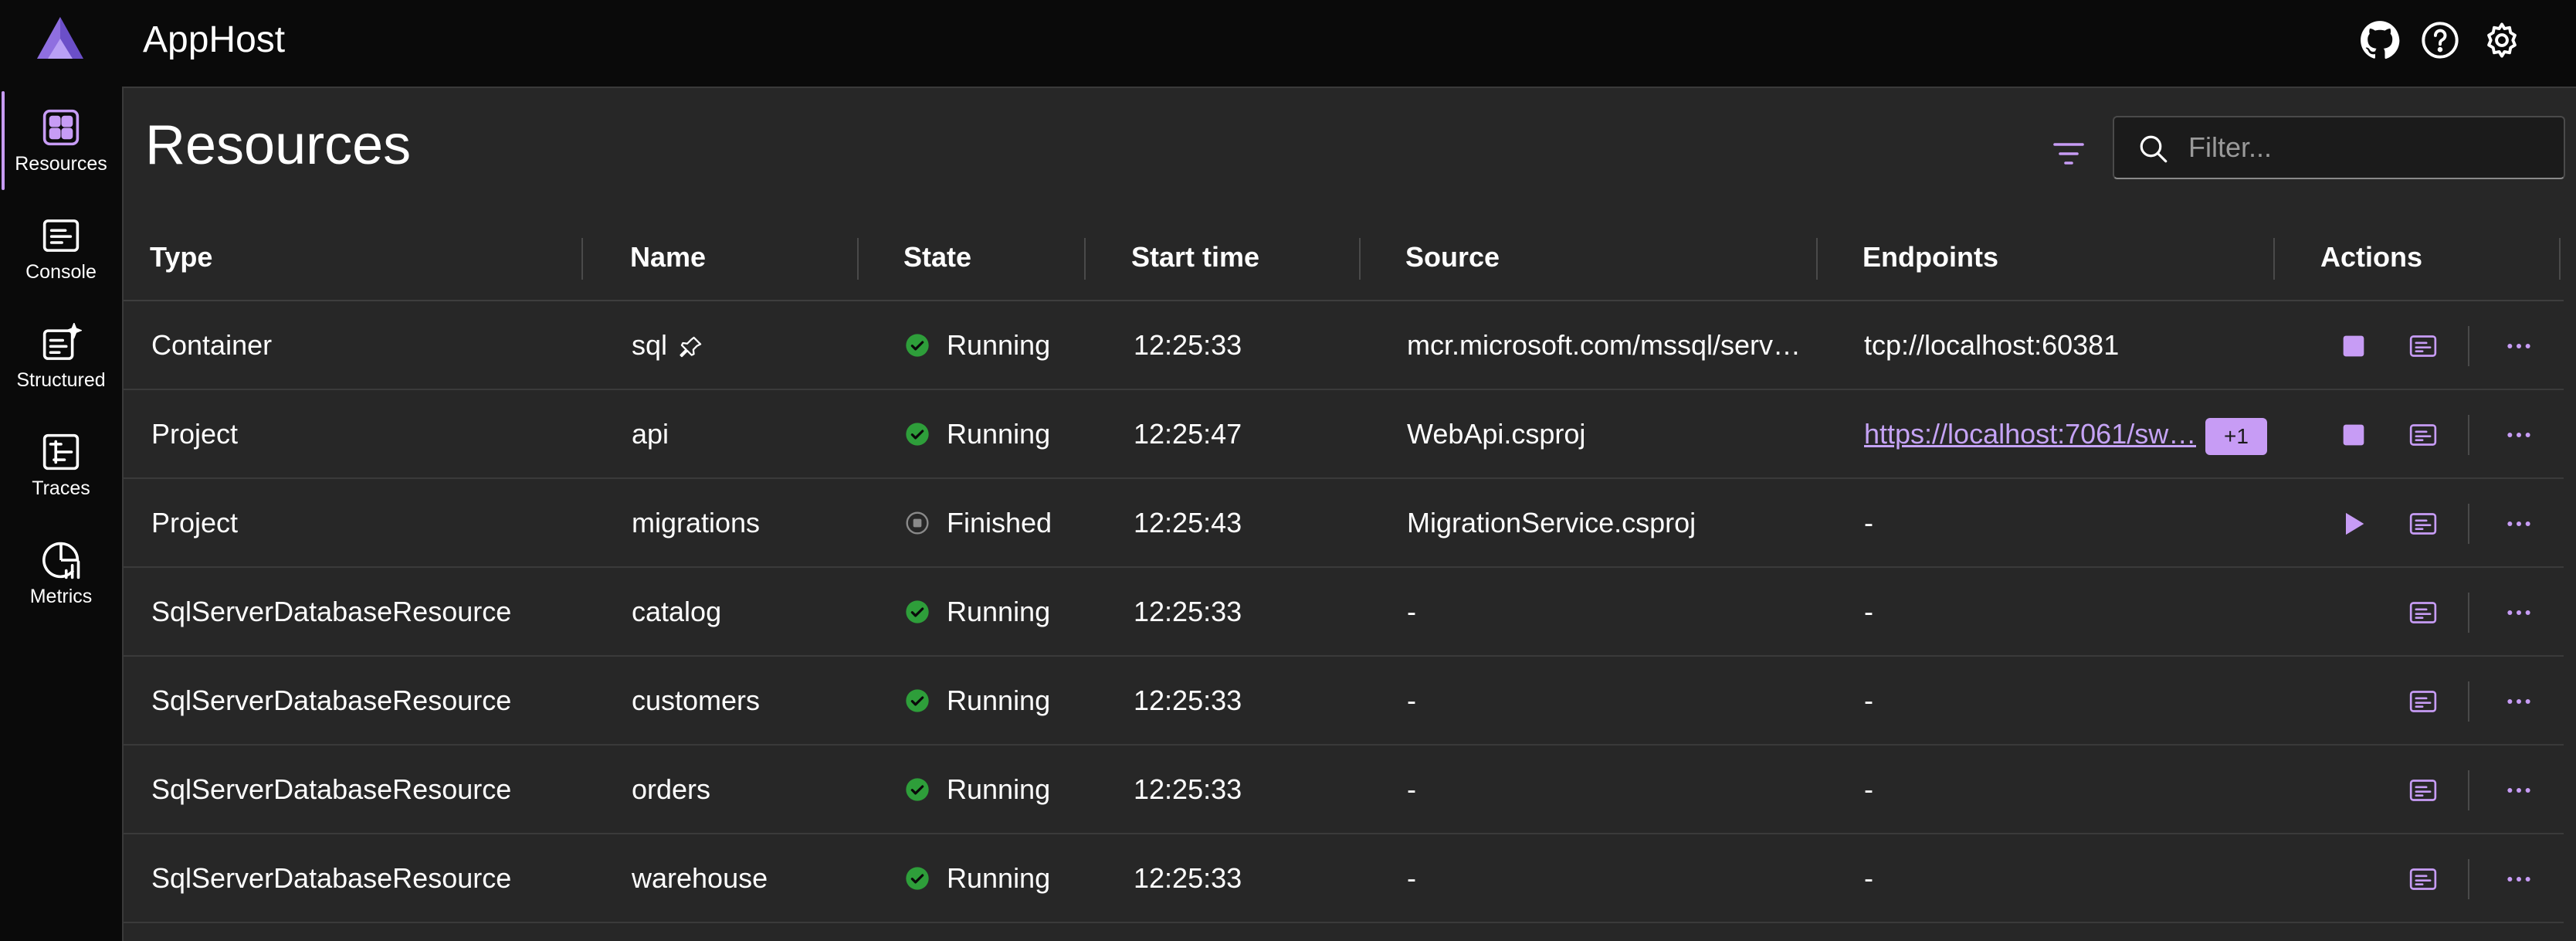 Image resolution: width=2576 pixels, height=941 pixels. I want to click on settings-icon, so click(2501, 40).